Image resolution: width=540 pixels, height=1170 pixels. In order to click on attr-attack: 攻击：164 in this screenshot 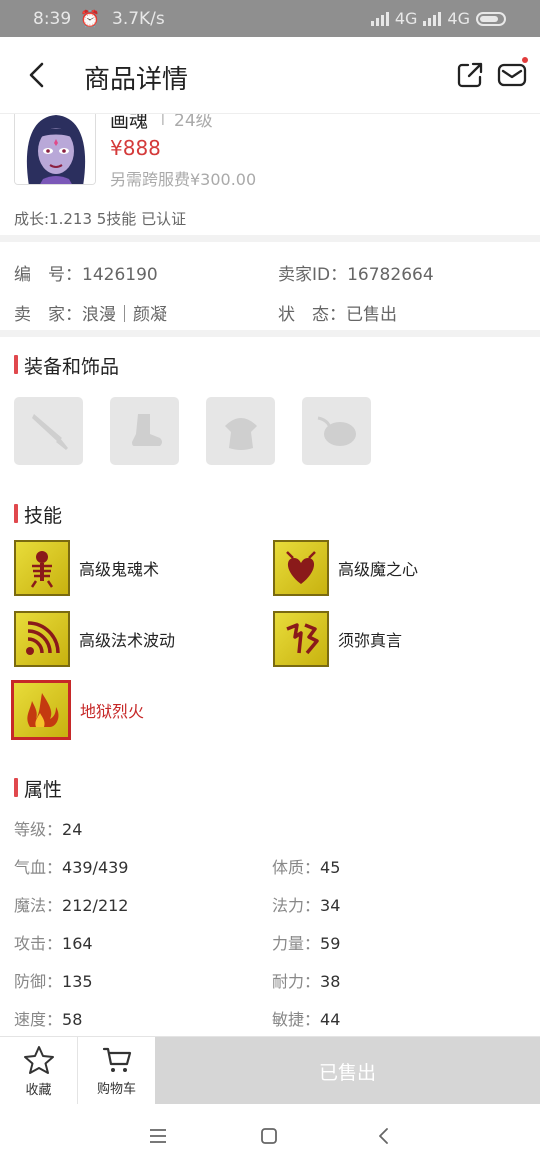, I will do `click(53, 943)`.